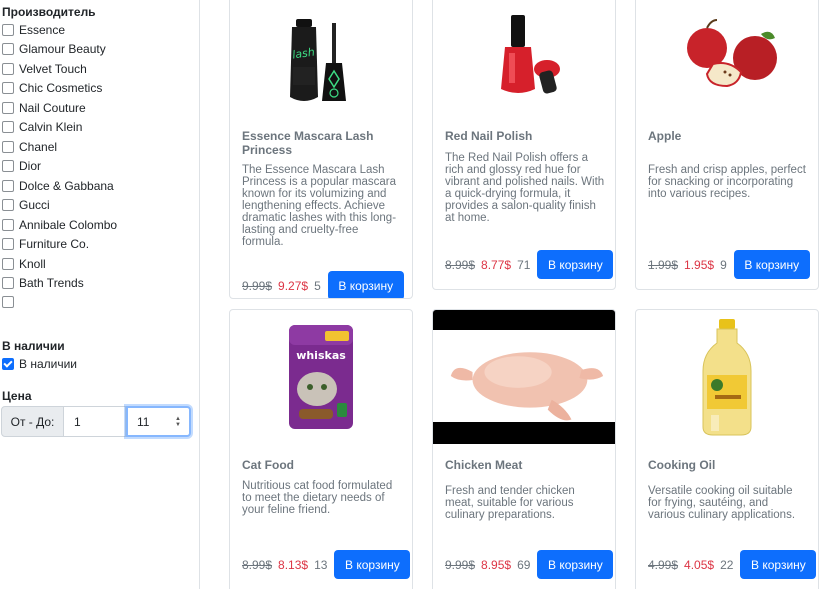 The width and height of the screenshot is (827, 589). Describe the element at coordinates (699, 264) in the screenshot. I see `sale-price: 1.95$` at that location.